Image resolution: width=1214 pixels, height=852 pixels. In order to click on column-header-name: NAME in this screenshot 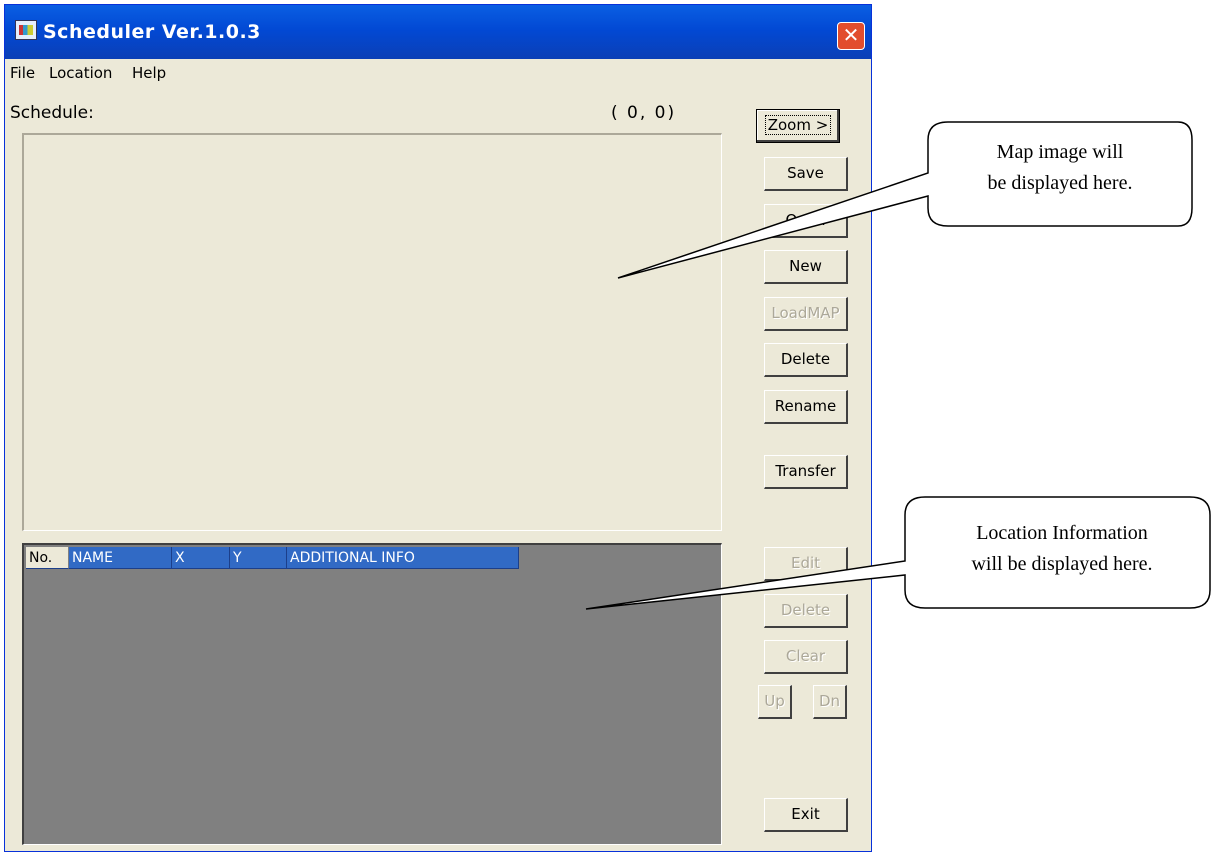, I will do `click(120, 558)`.